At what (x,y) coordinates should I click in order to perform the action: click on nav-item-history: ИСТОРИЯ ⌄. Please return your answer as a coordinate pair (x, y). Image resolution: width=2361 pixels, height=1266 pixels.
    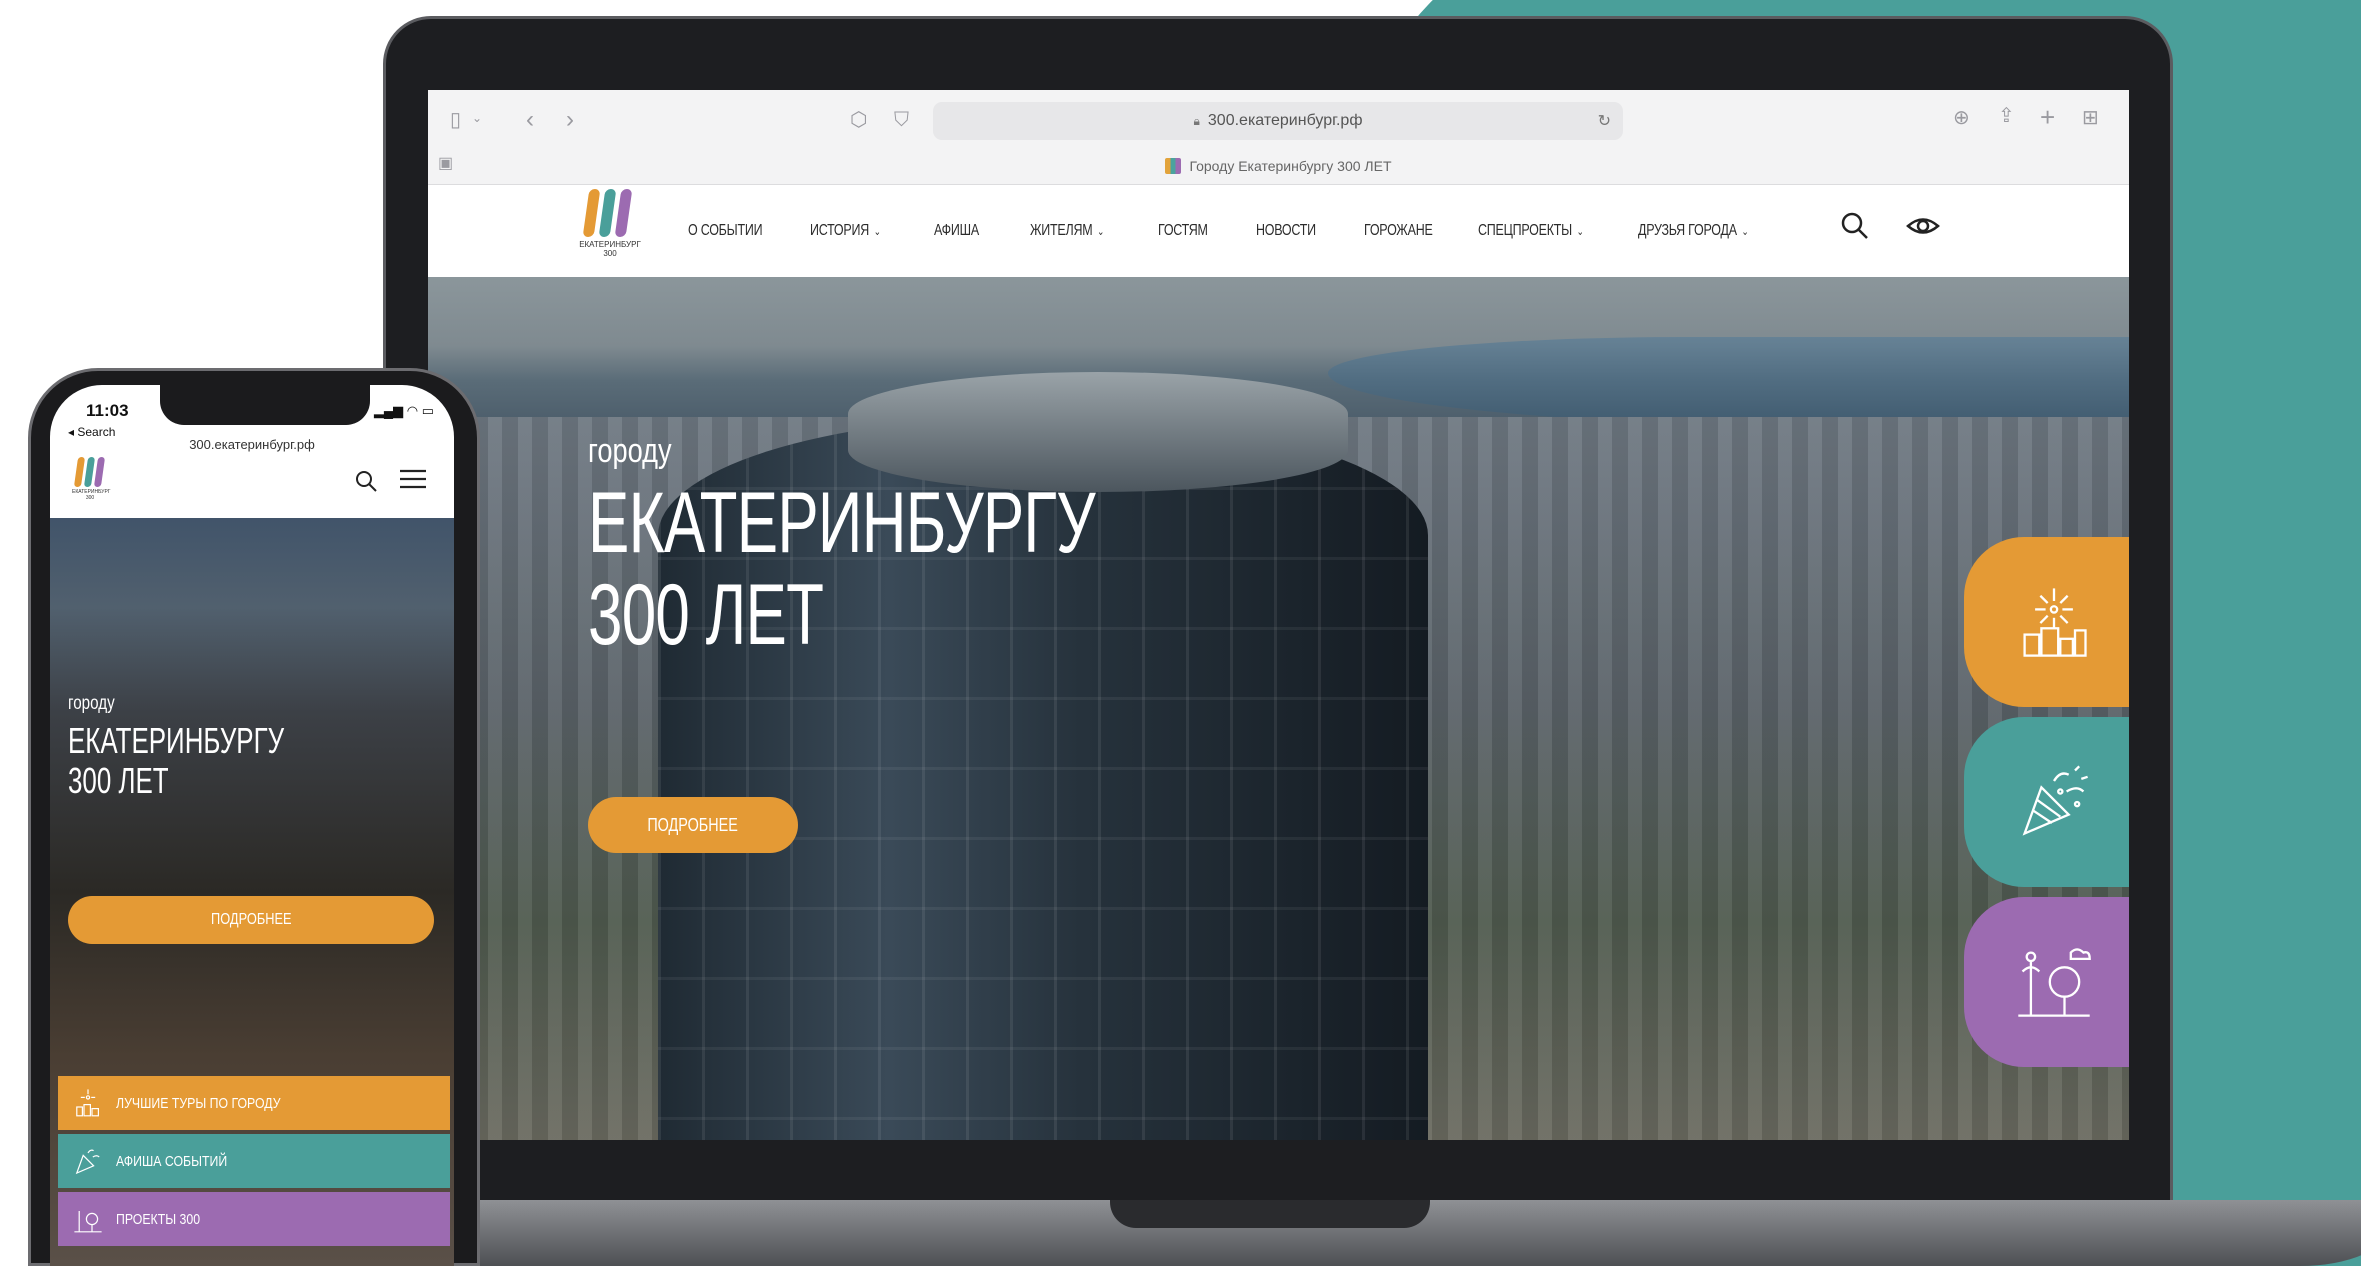
    Looking at the image, I should click on (872, 231).